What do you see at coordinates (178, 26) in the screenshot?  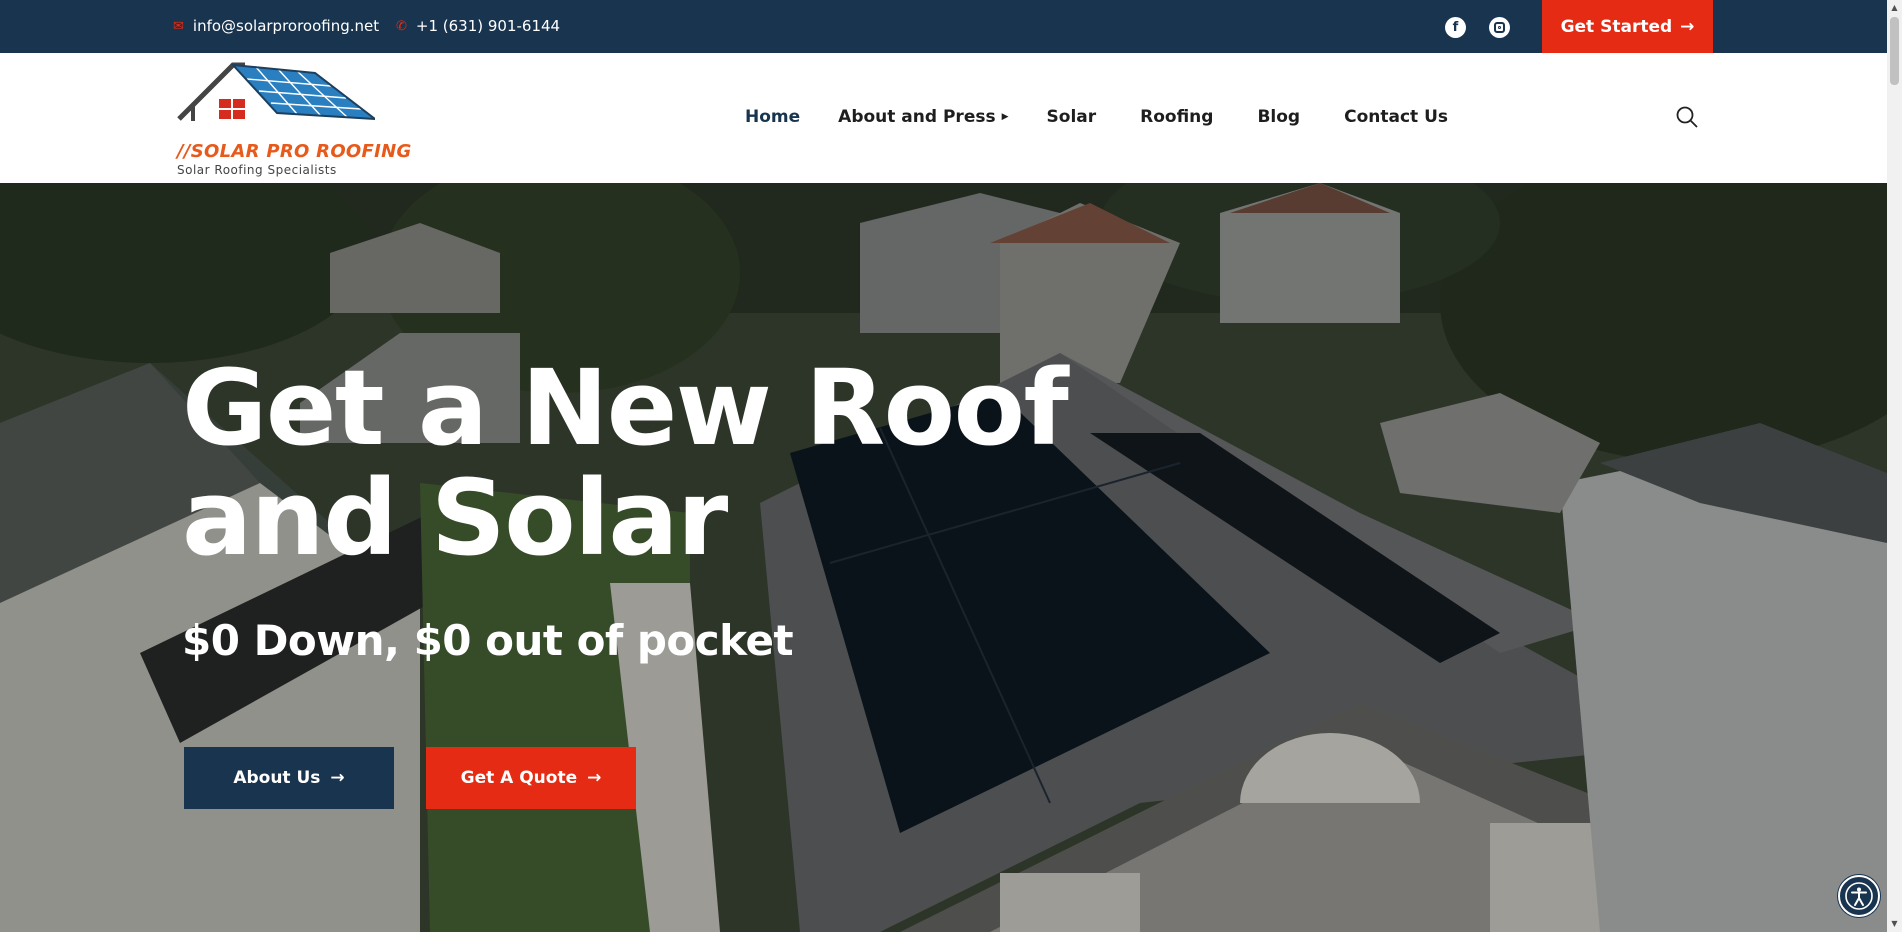 I see `envelope-icon: ✉` at bounding box center [178, 26].